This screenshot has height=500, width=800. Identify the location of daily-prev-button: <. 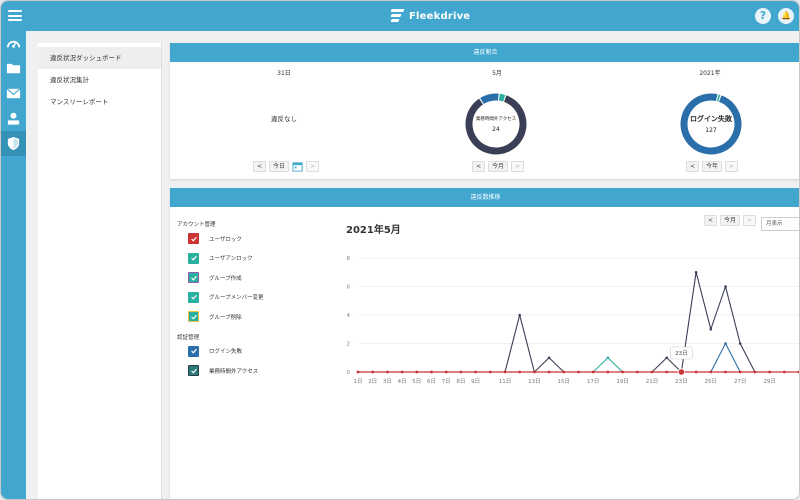
(260, 166).